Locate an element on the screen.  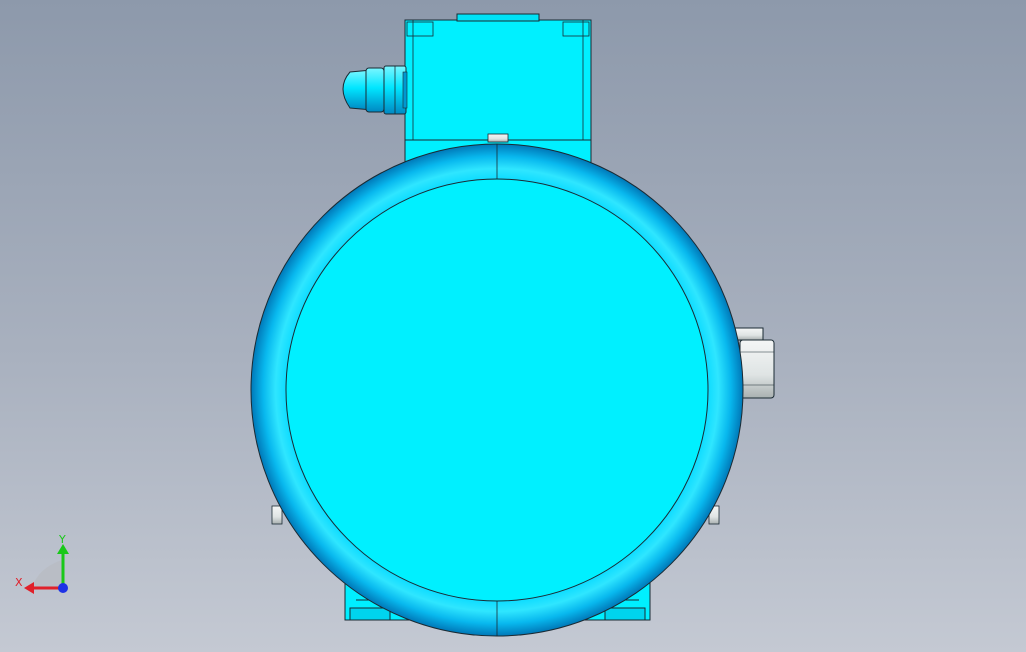
coordinate-triad-icon: Y X is located at coordinates (42, 563).